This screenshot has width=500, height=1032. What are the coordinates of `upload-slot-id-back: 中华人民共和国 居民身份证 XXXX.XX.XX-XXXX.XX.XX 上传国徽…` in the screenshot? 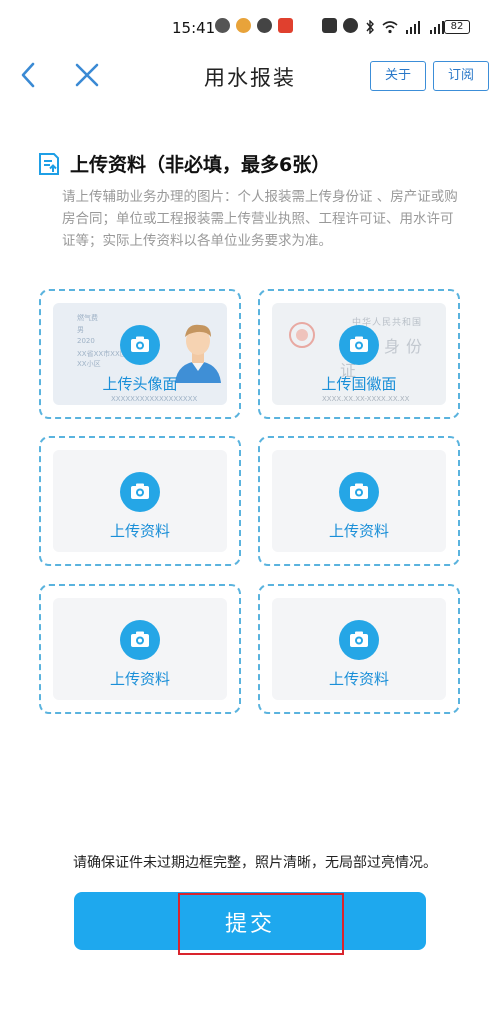 It's located at (359, 354).